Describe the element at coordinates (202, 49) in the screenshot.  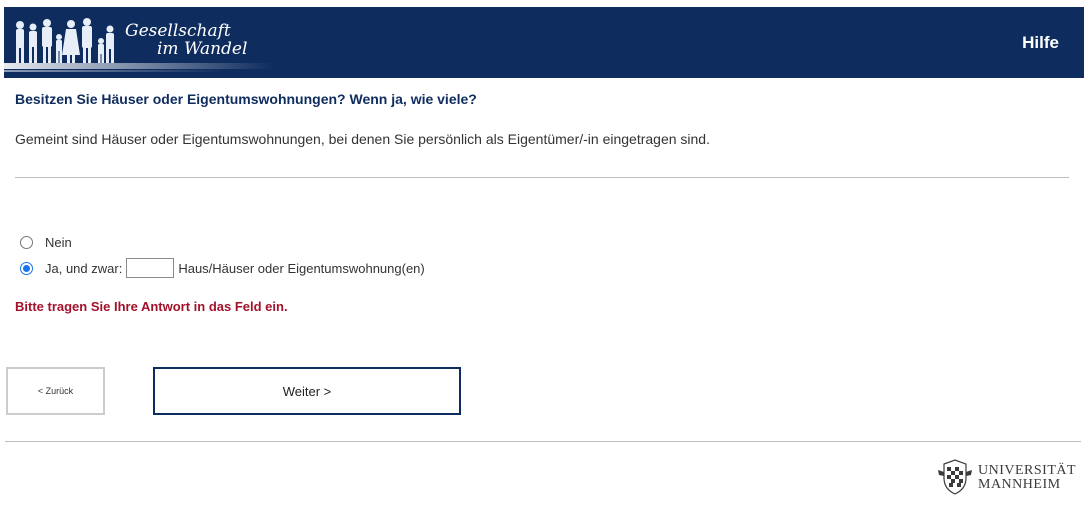
I see `brand-line-2: im Wandel` at that location.